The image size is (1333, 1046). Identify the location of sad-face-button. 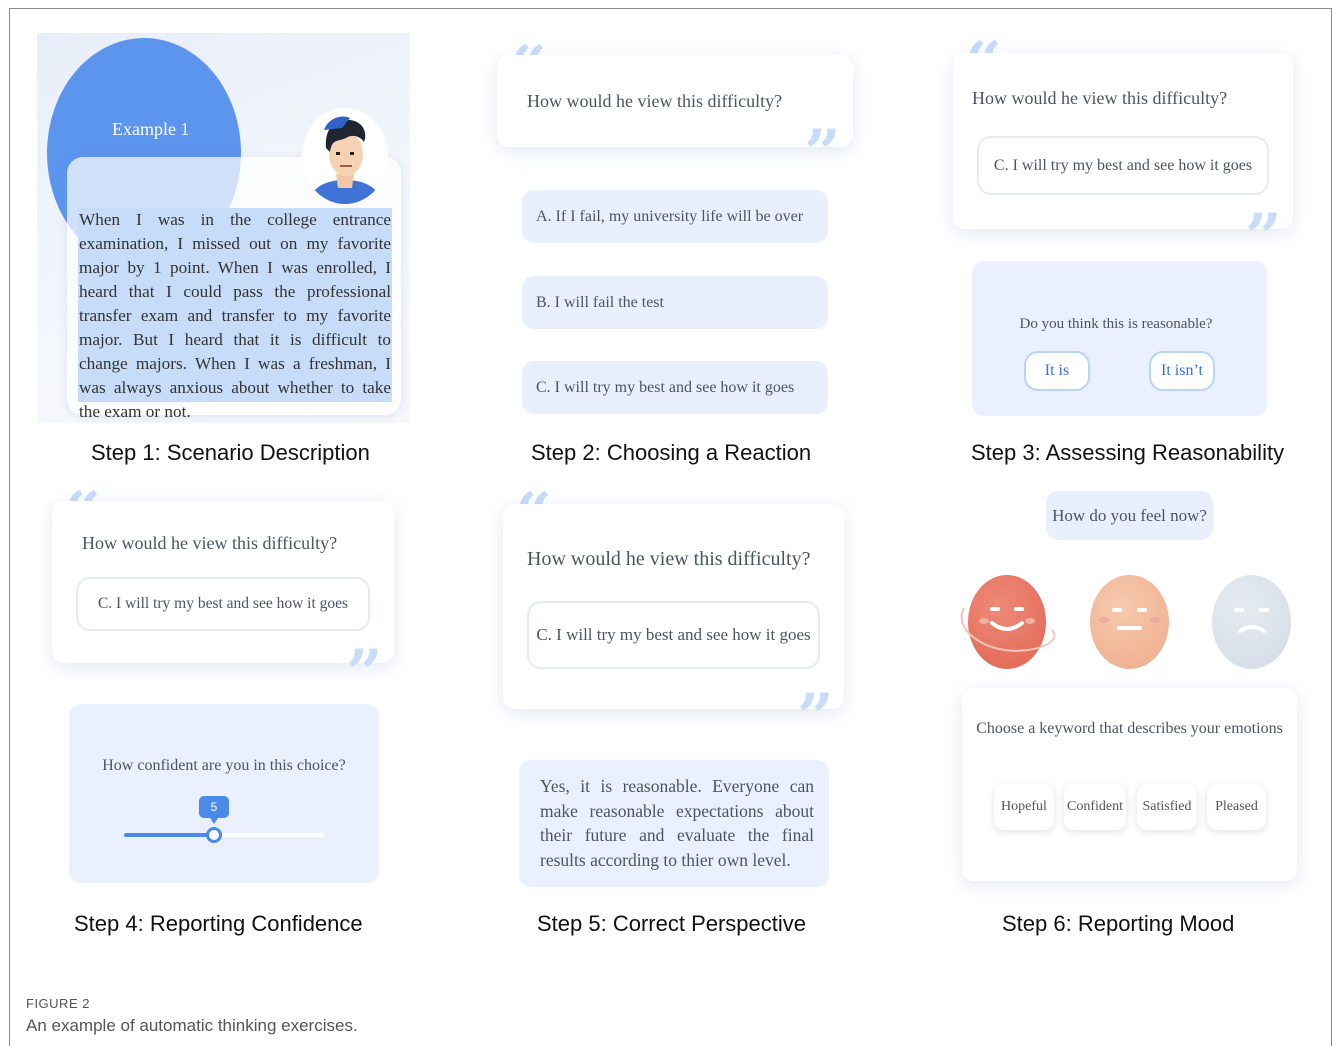
(1251, 622).